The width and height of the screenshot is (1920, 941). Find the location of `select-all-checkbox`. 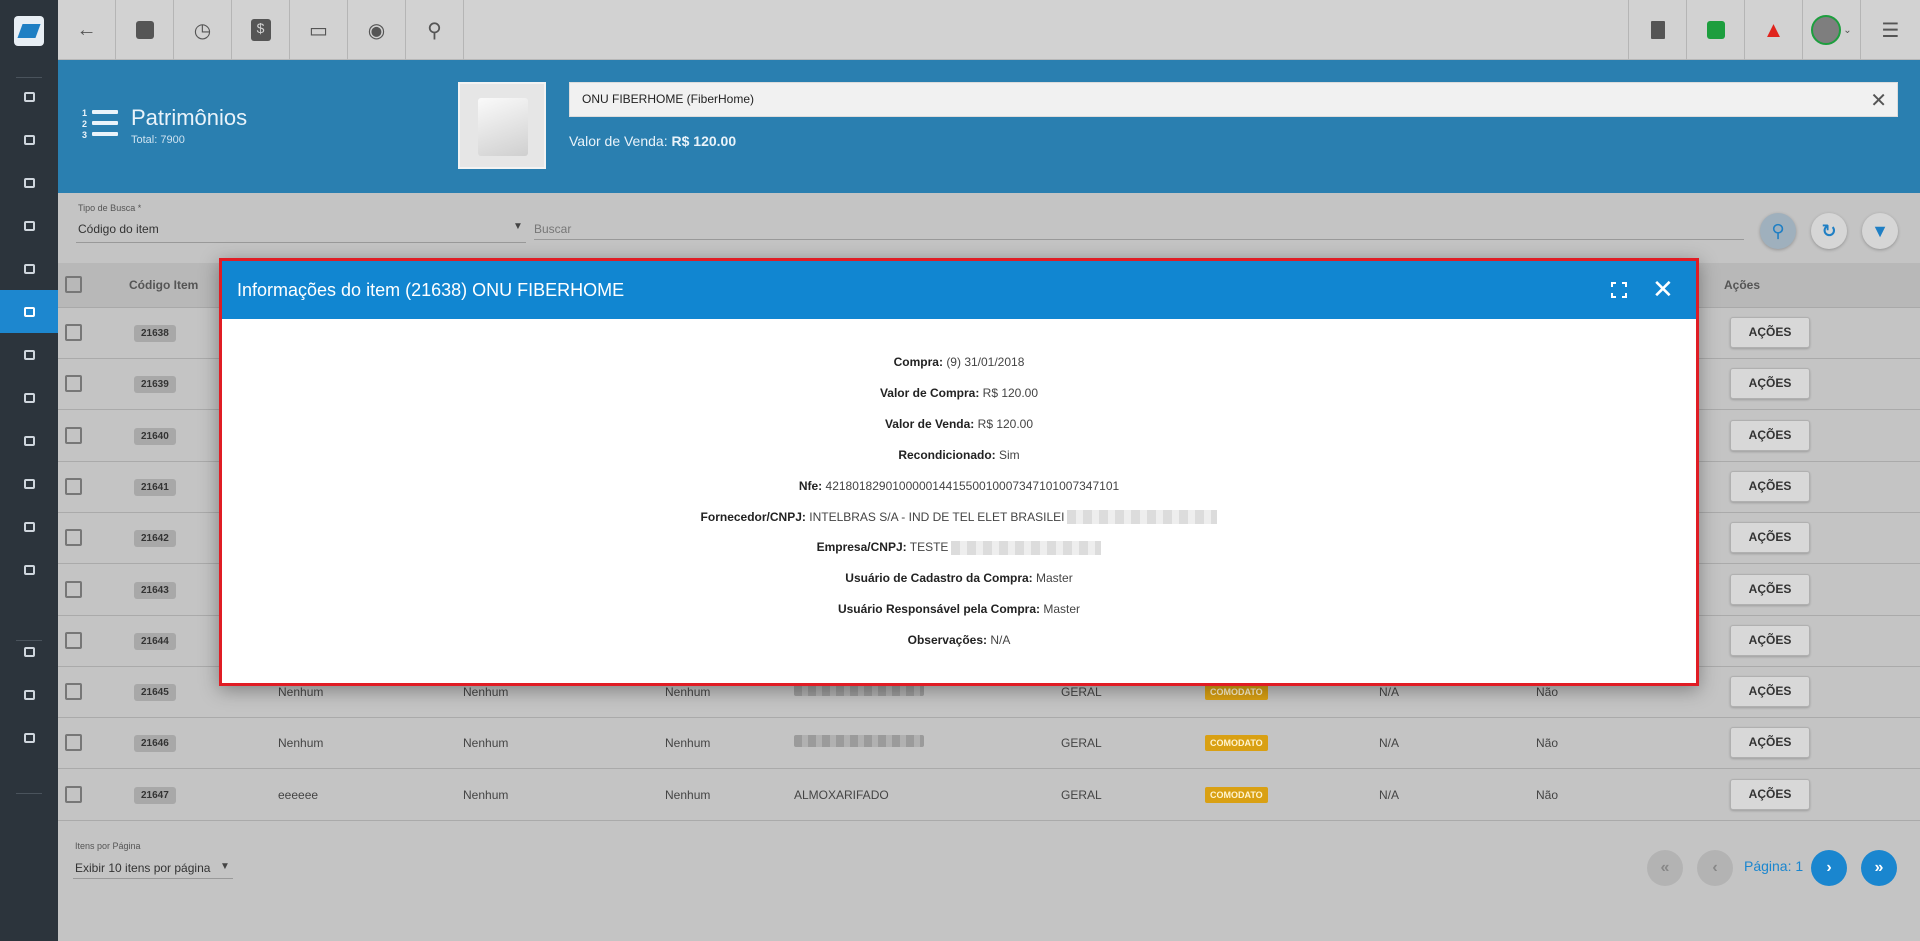

select-all-checkbox is located at coordinates (73, 284).